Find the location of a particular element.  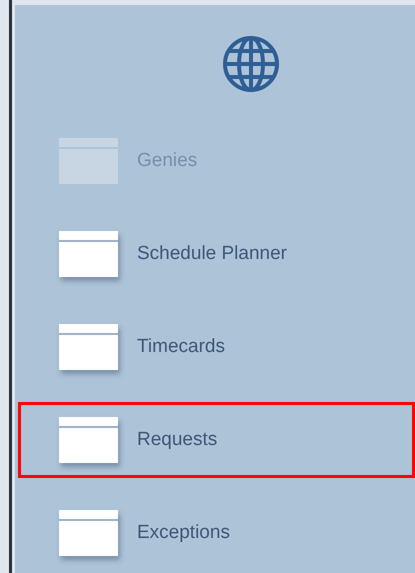

menu-item: Timecards is located at coordinates (181, 347).